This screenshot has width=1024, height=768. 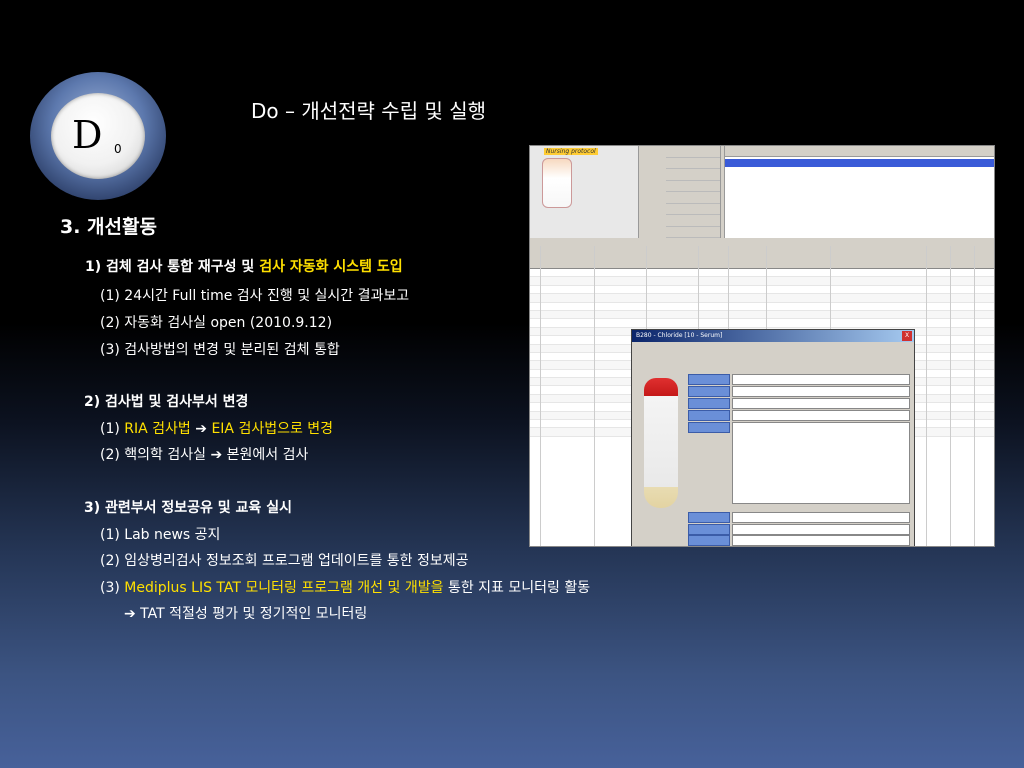 I want to click on blood-tube-image, so click(x=661, y=443).